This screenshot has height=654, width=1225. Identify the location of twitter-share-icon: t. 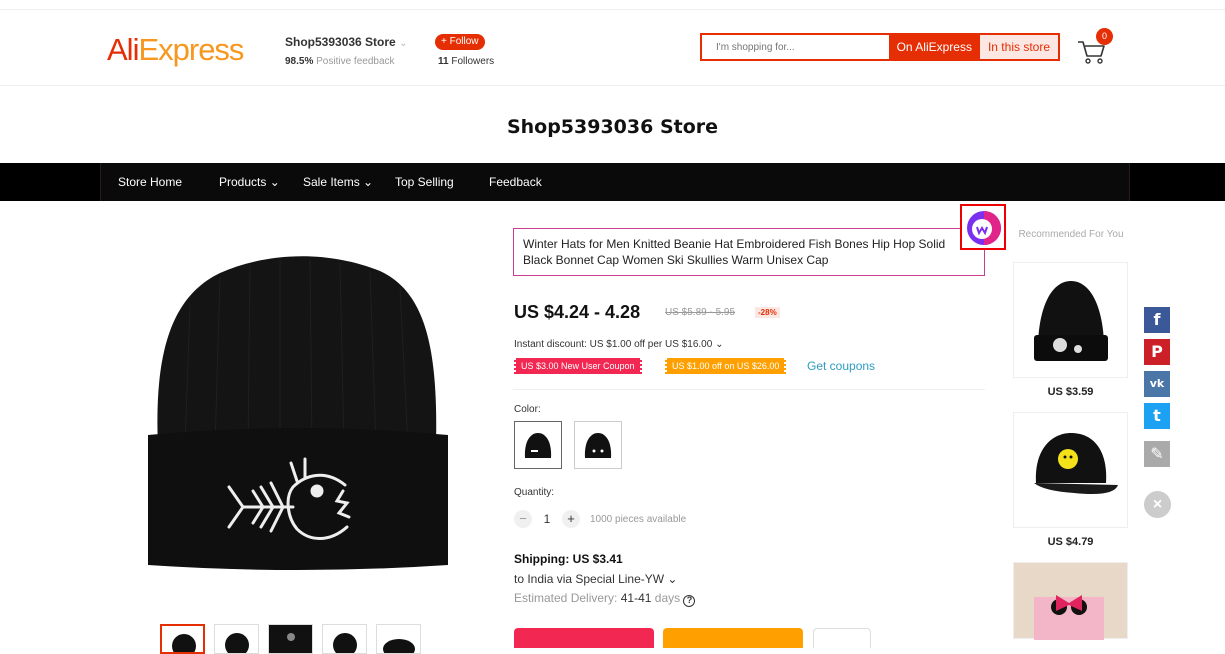
(1157, 416).